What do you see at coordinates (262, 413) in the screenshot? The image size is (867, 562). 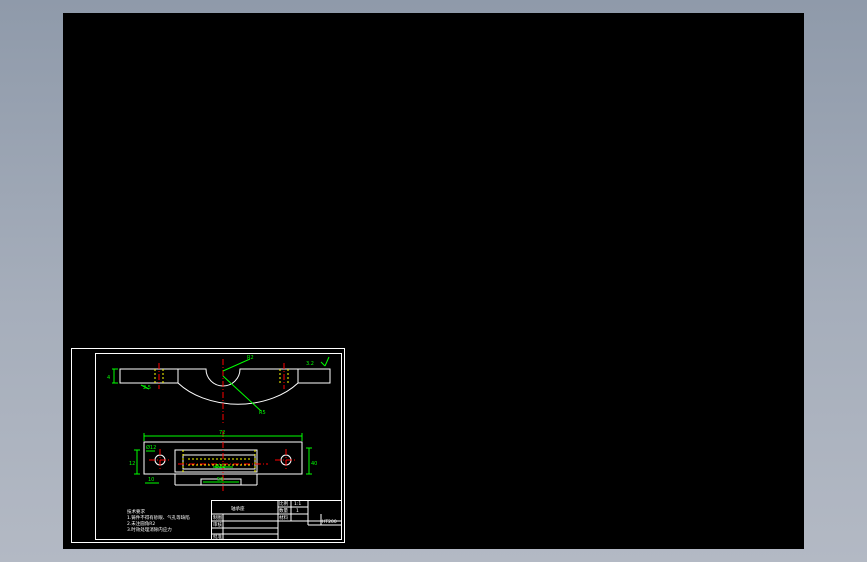 I see `dim-top-radius-small: R5` at bounding box center [262, 413].